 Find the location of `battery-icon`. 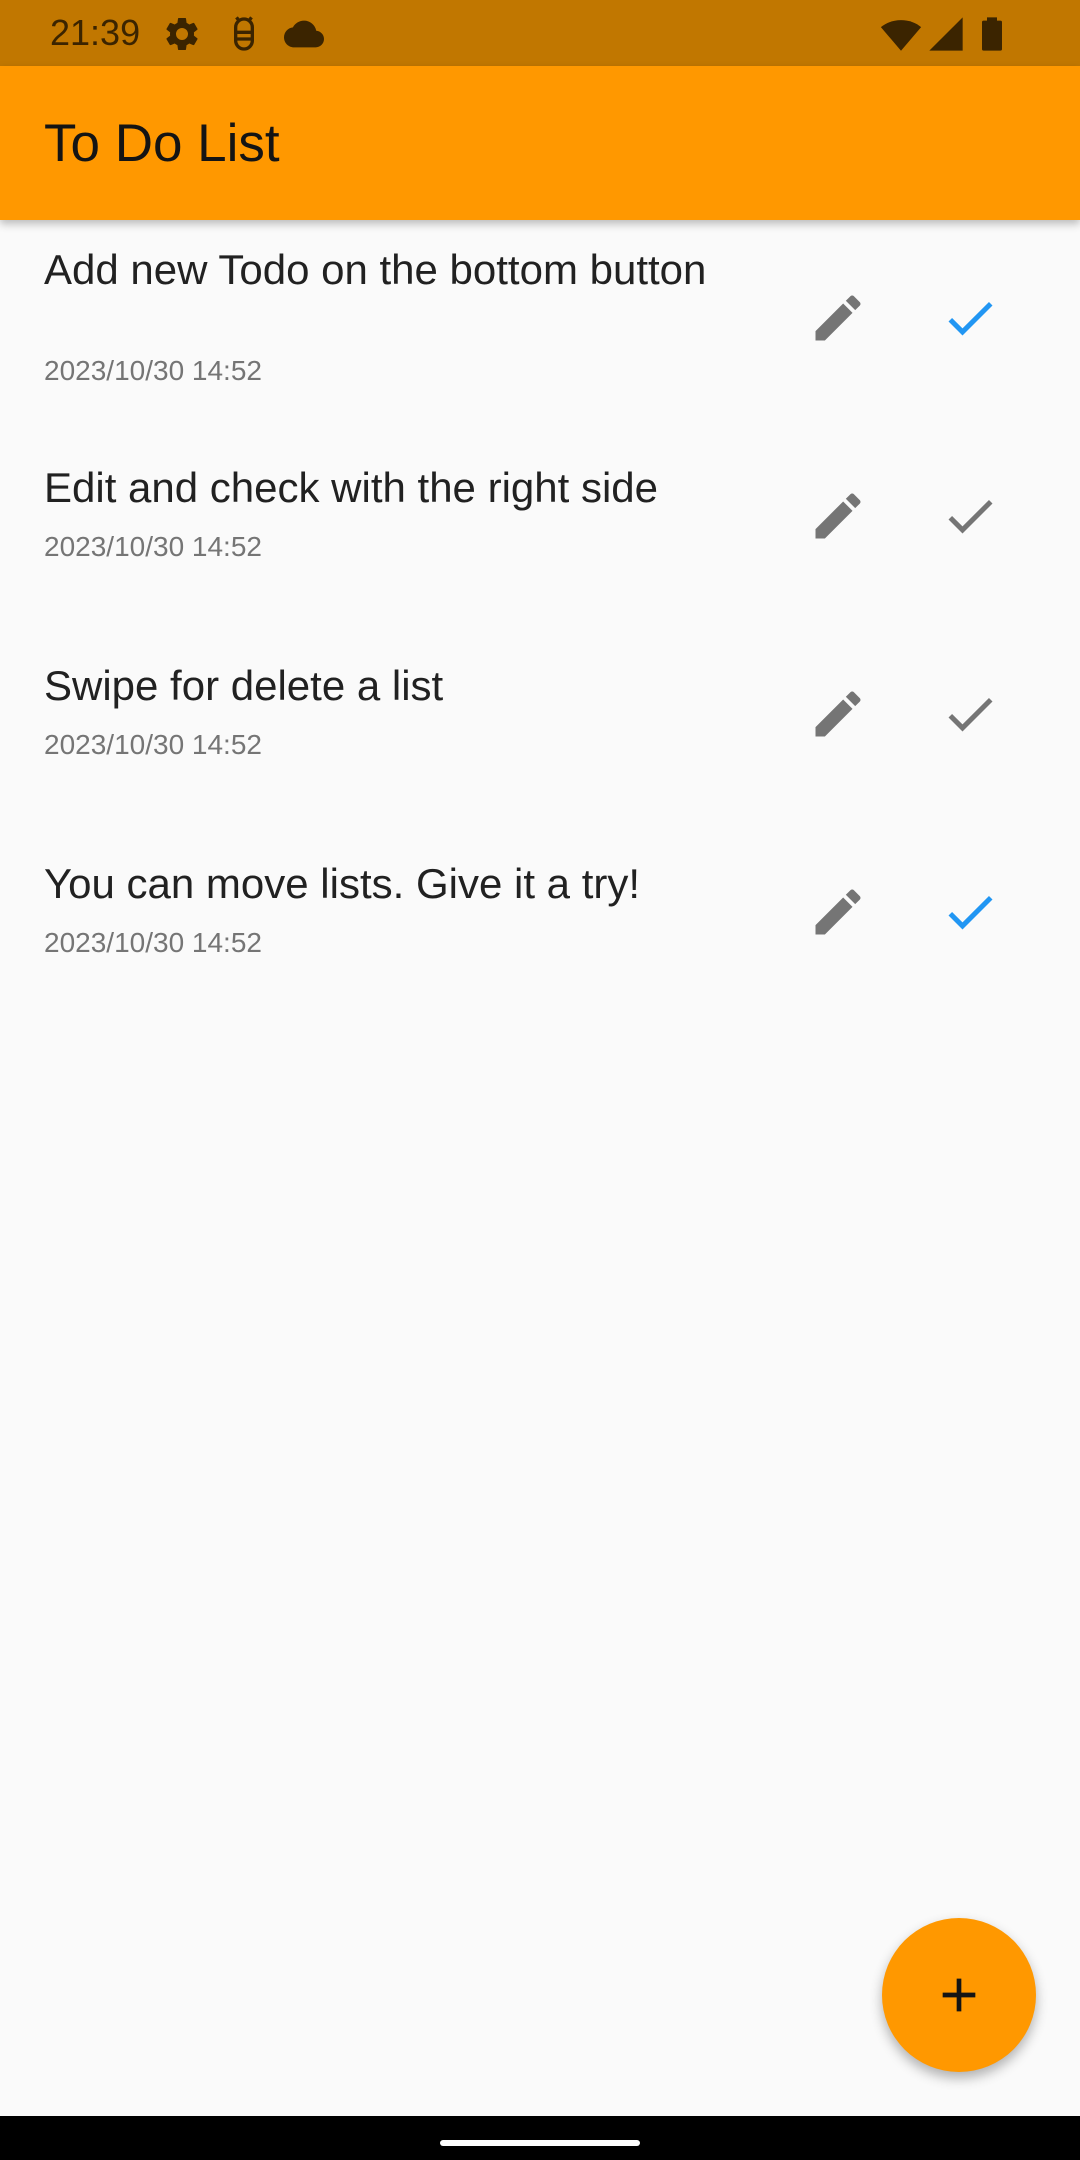

battery-icon is located at coordinates (992, 34).